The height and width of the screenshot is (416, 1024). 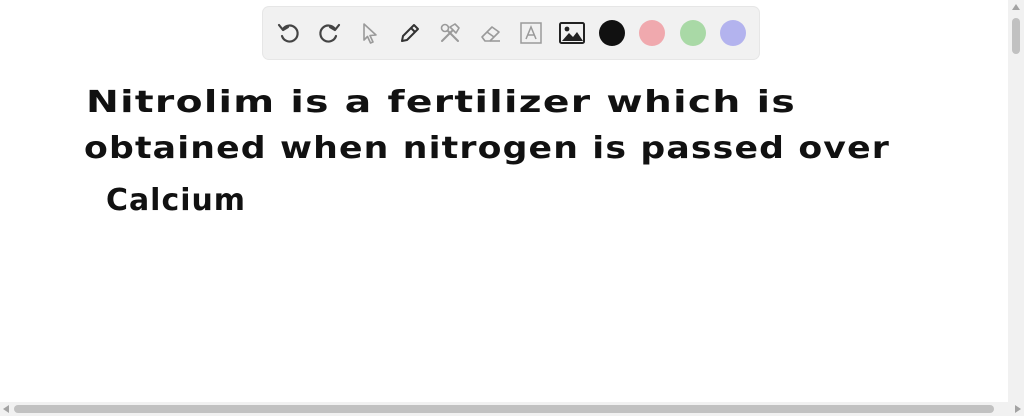 What do you see at coordinates (1016, 36) in the screenshot?
I see `vertical-scroll-thumb` at bounding box center [1016, 36].